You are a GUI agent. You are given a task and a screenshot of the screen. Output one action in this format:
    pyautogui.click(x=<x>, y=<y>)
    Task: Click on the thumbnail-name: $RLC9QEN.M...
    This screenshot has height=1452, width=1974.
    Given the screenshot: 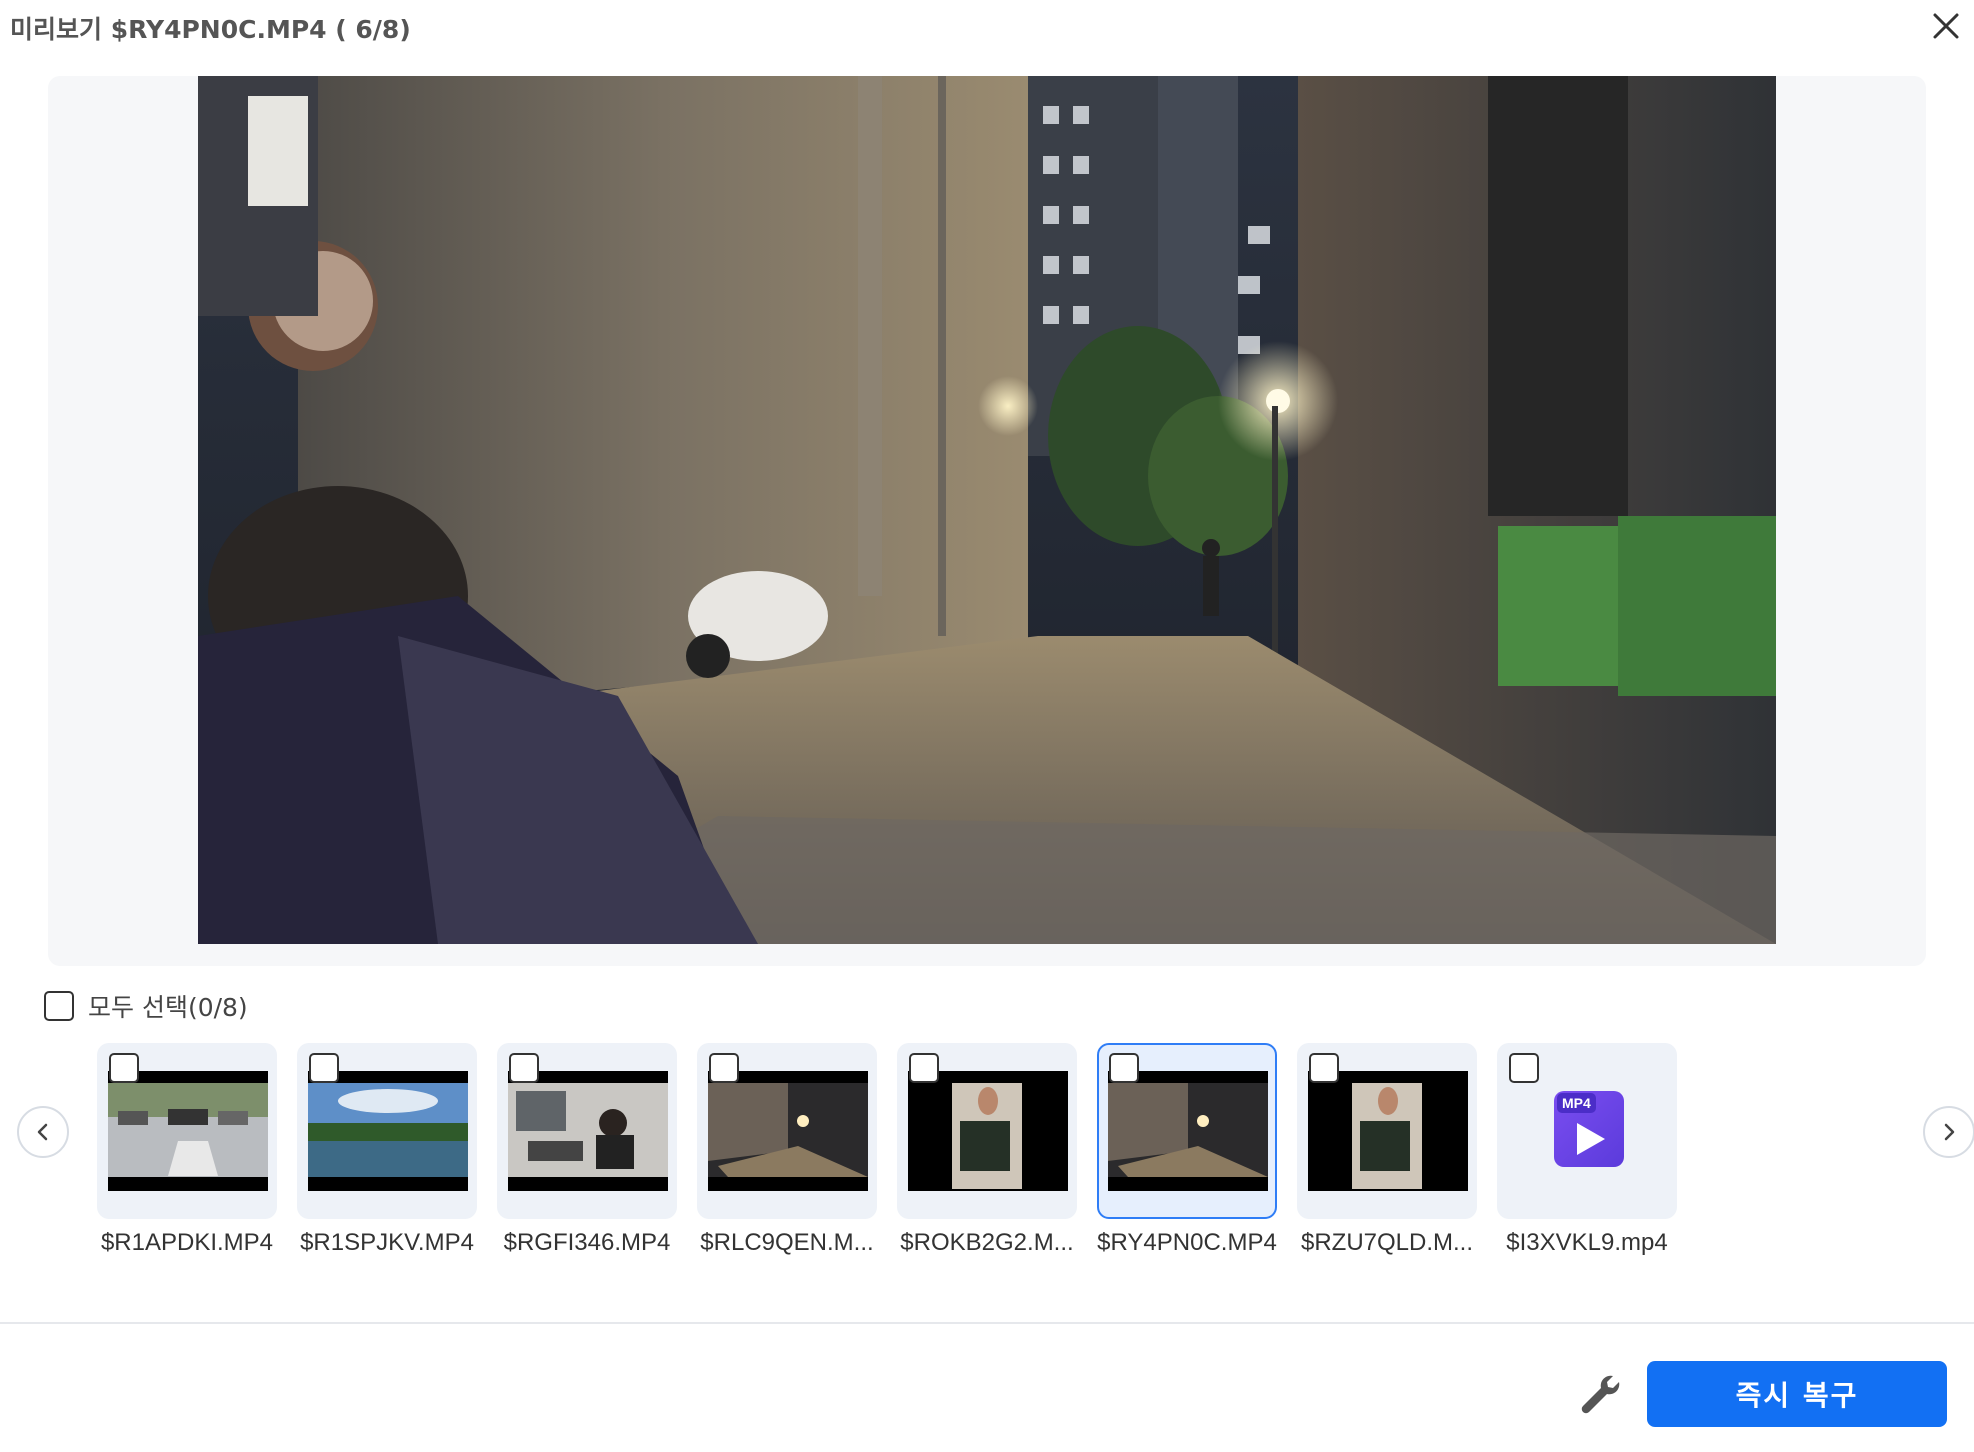 What is the action you would take?
    pyautogui.click(x=787, y=1242)
    